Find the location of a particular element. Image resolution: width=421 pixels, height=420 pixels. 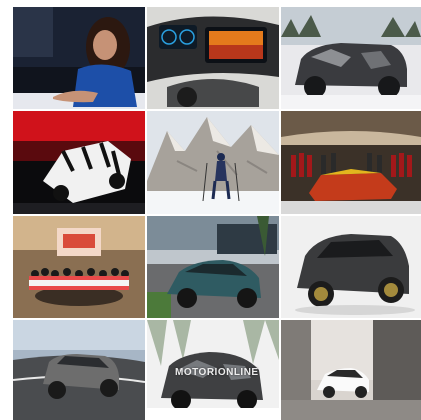

skier-mountains-image is located at coordinates (213, 162).